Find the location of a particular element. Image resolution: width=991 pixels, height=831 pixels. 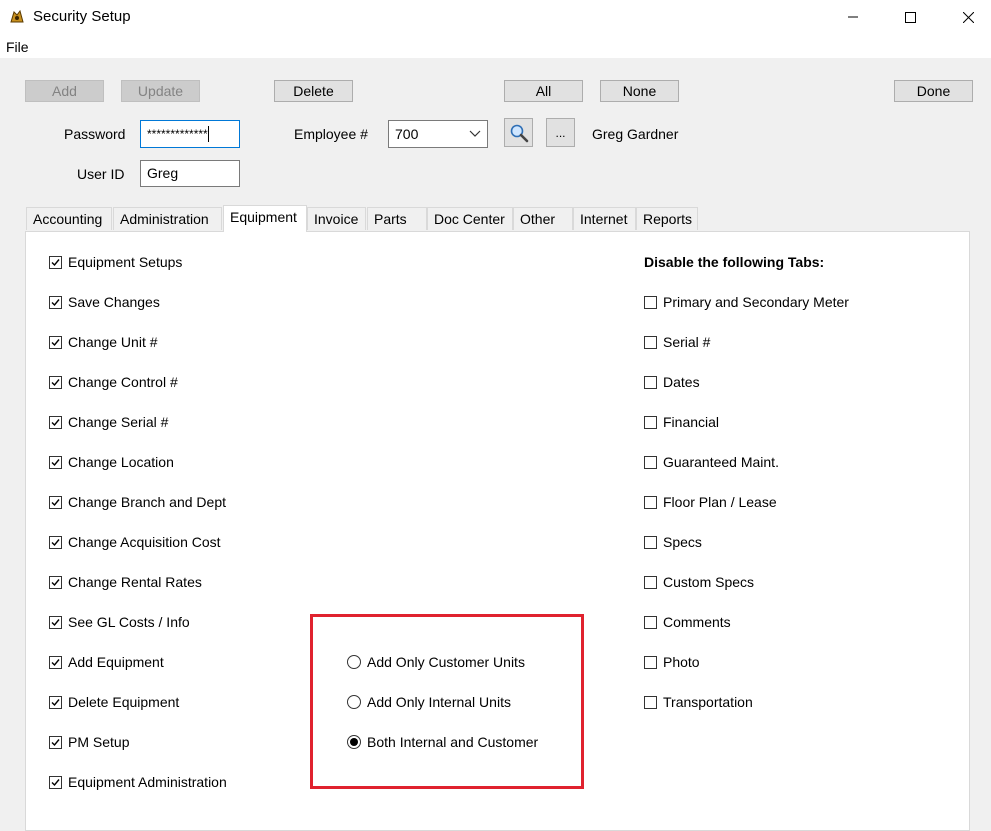

permission-row: Equipment Administration is located at coordinates (138, 782).